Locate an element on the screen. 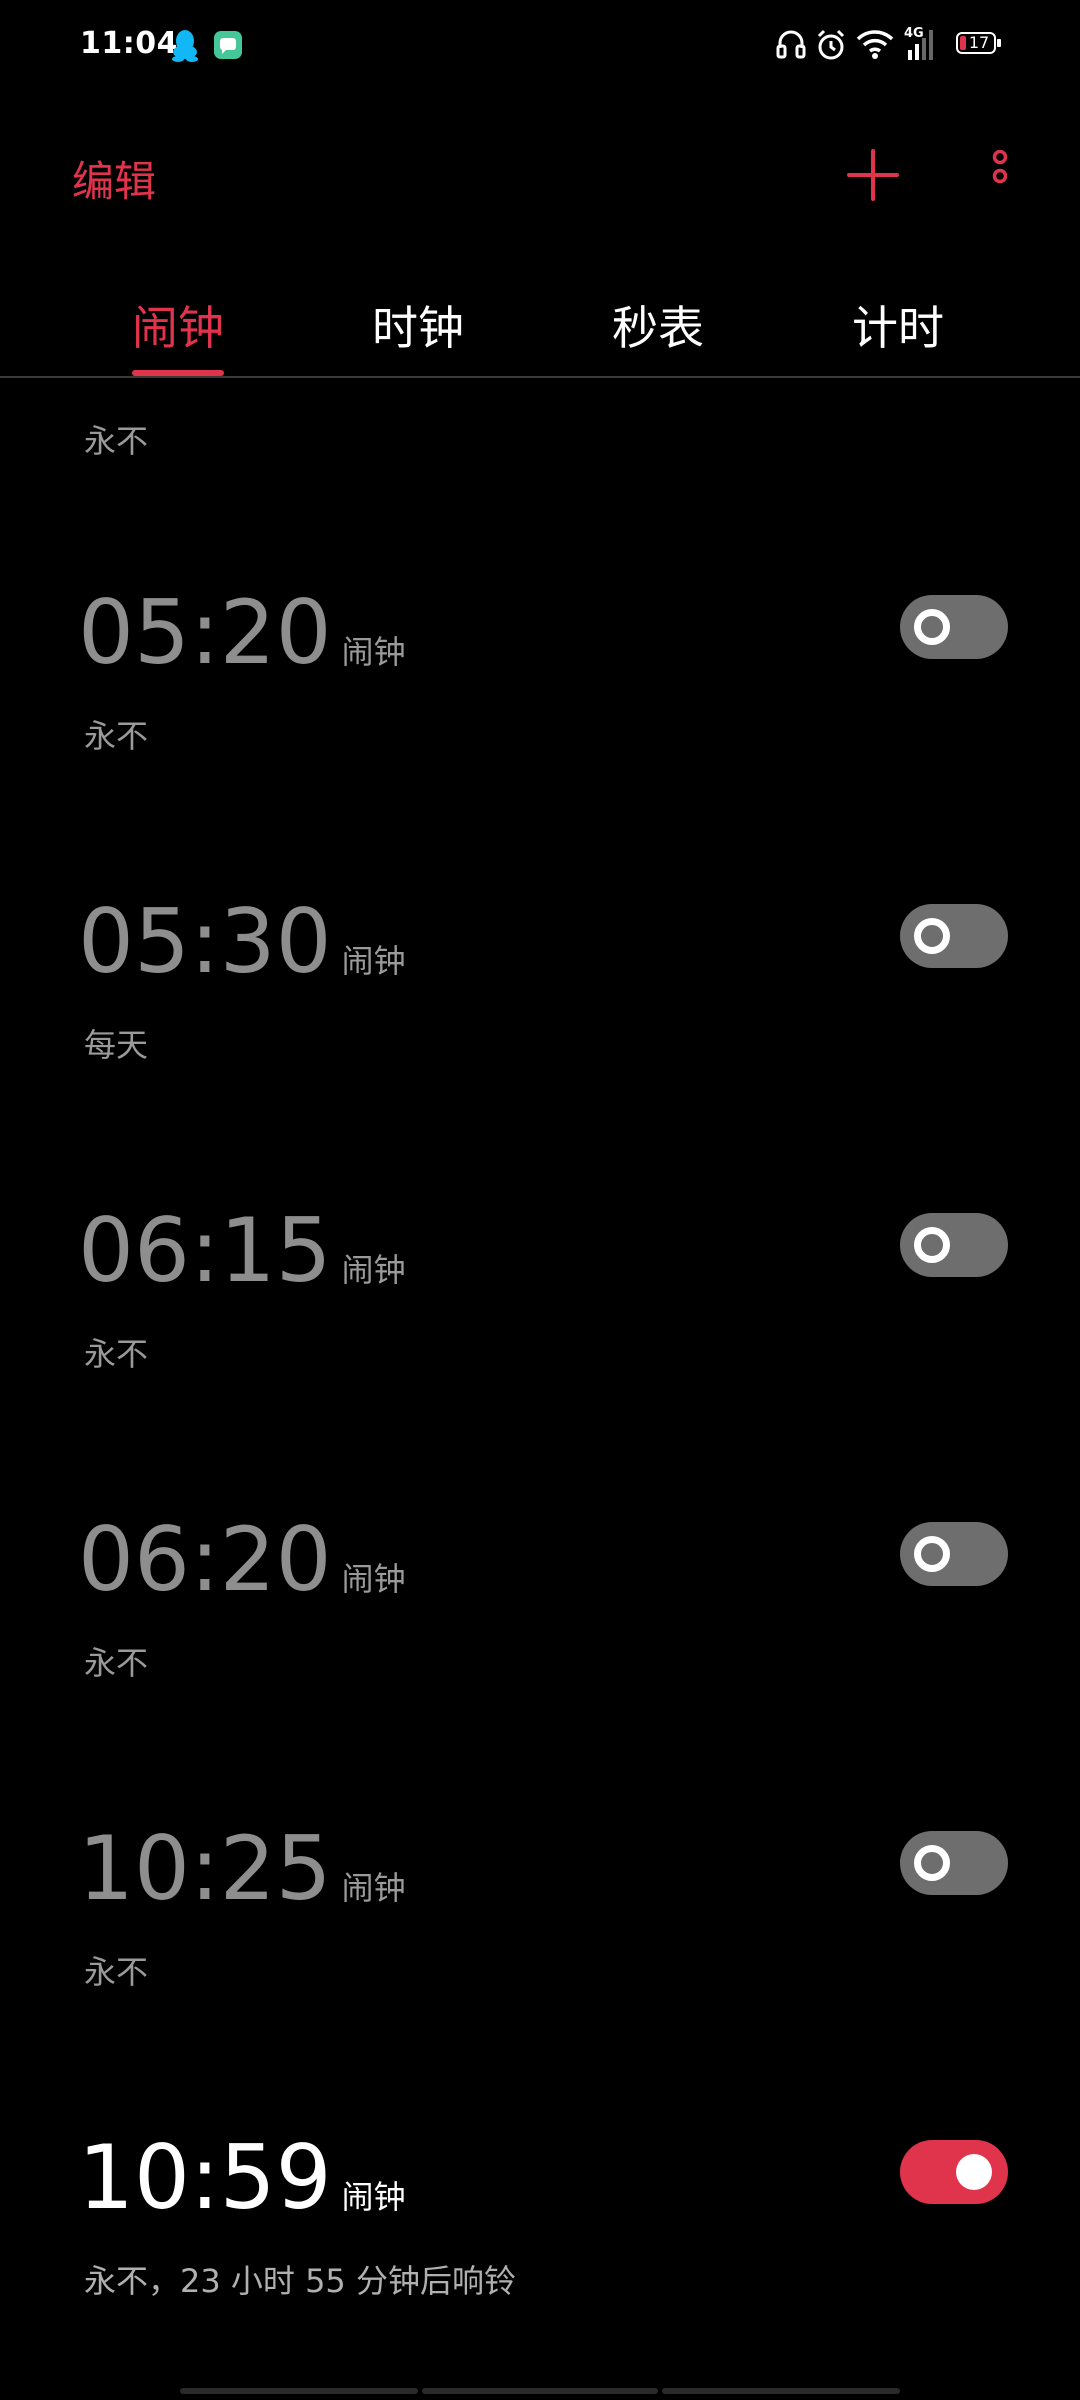 The width and height of the screenshot is (1080, 2400). battery-level: 17 is located at coordinates (979, 42).